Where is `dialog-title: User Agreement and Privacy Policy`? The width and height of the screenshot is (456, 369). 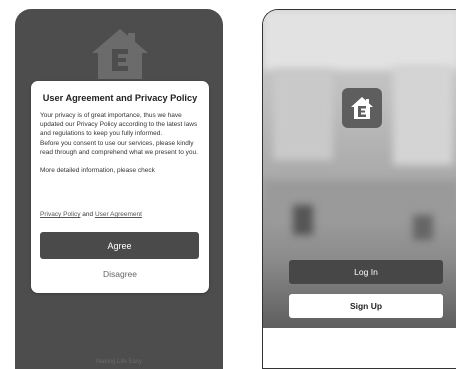 dialog-title: User Agreement and Privacy Policy is located at coordinates (120, 98).